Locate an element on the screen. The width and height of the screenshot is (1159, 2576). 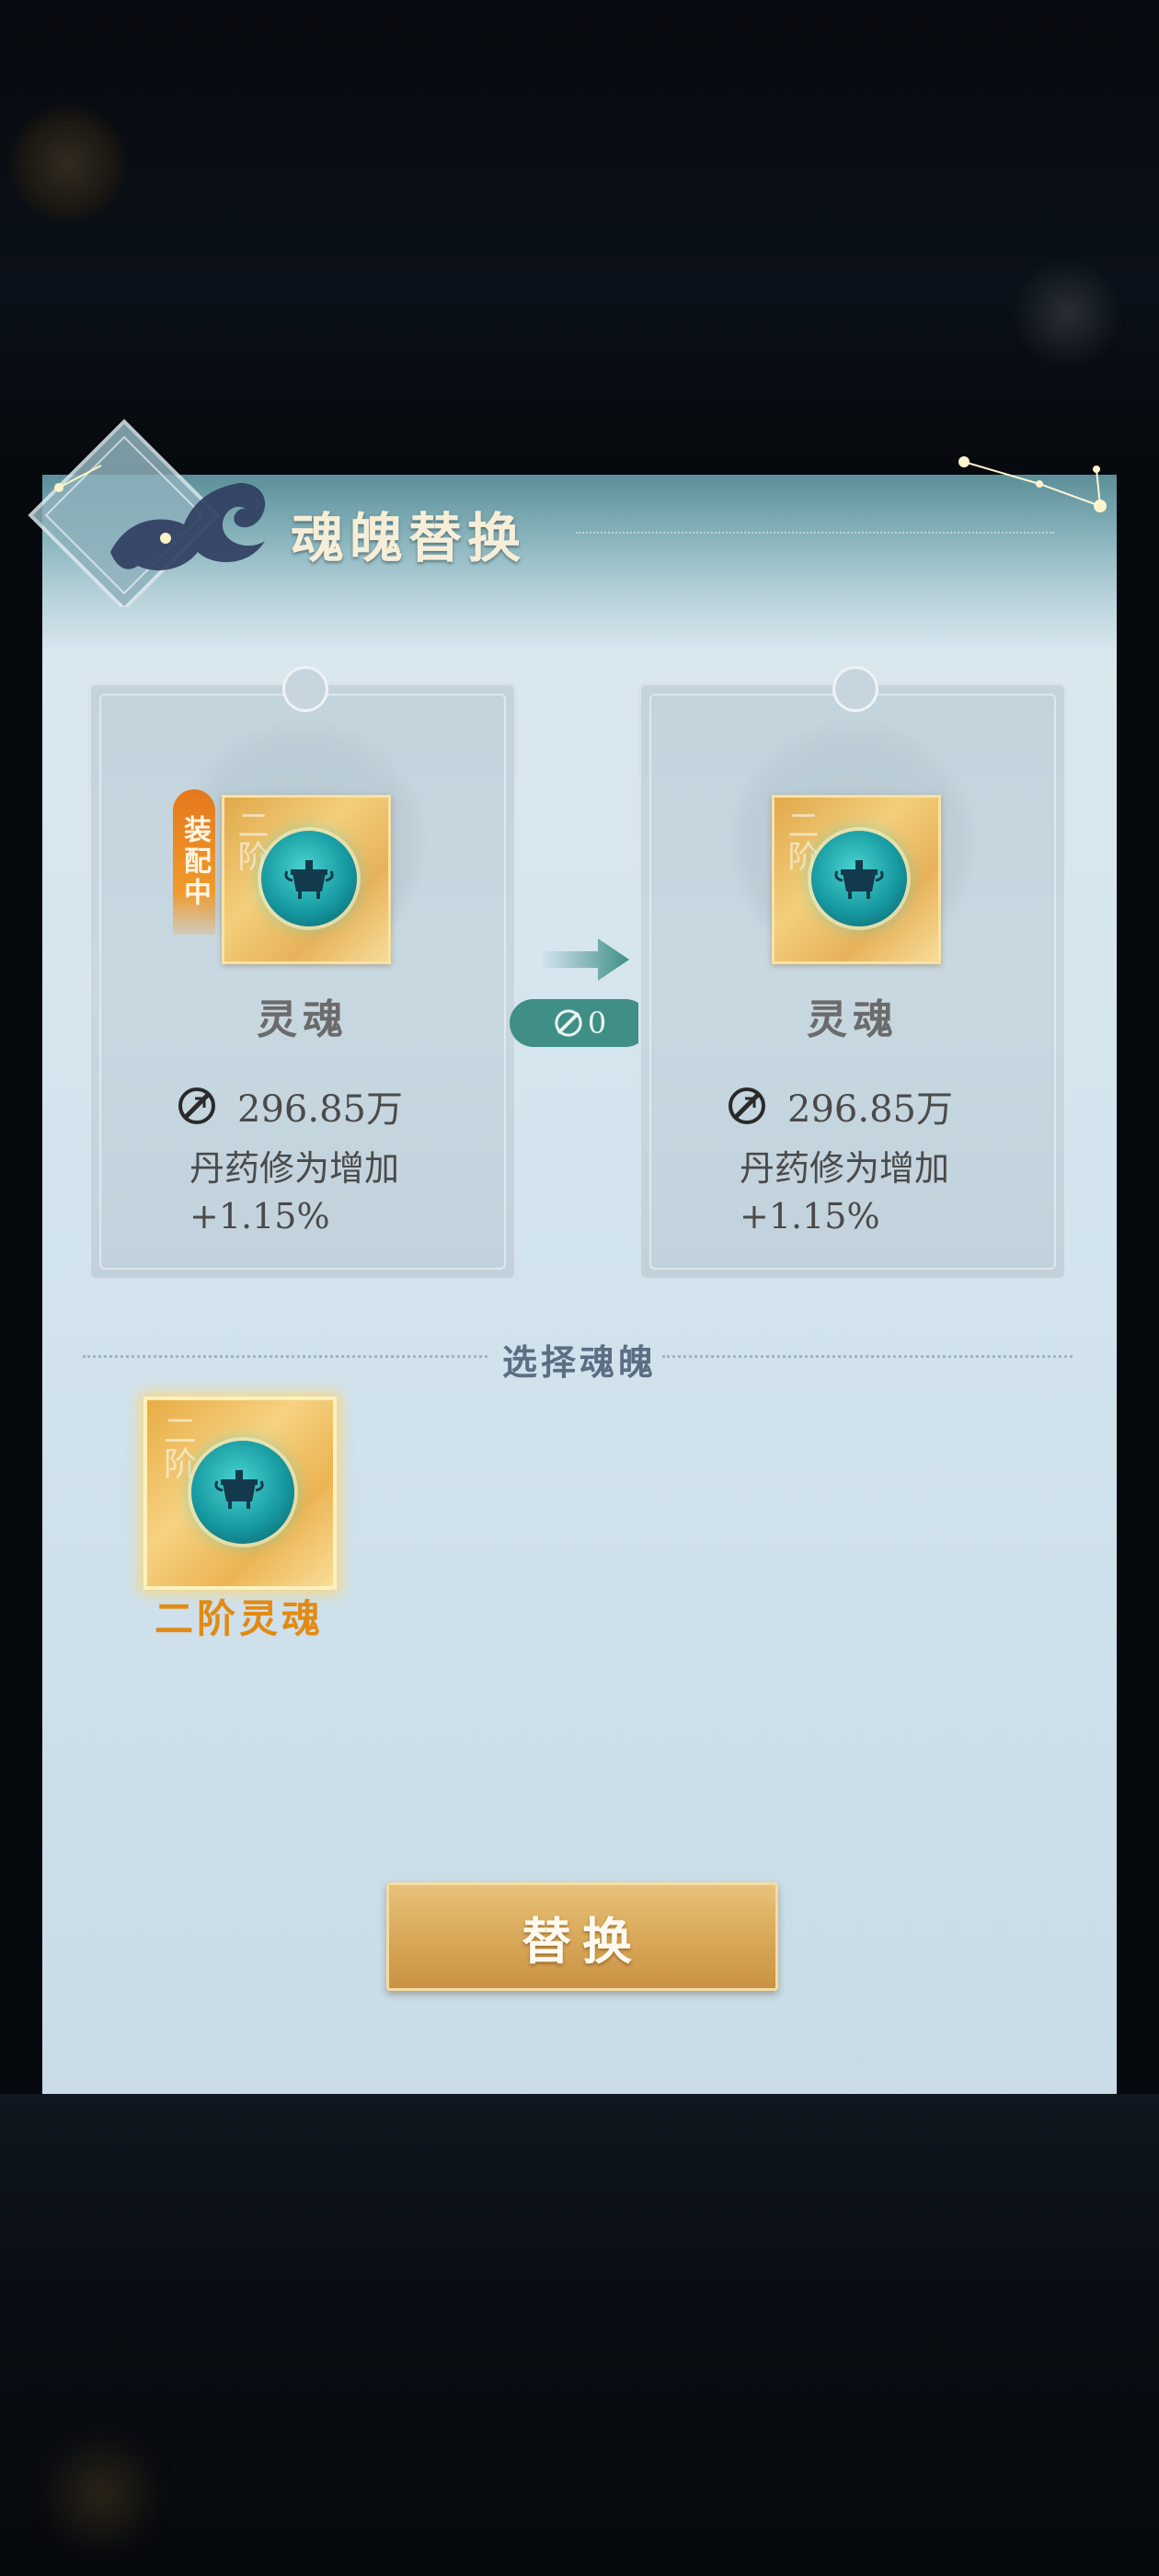
new-soul-card: 二阶 灵魂 296.85万 丹药修为增加 +1.15% is located at coordinates (852, 974).